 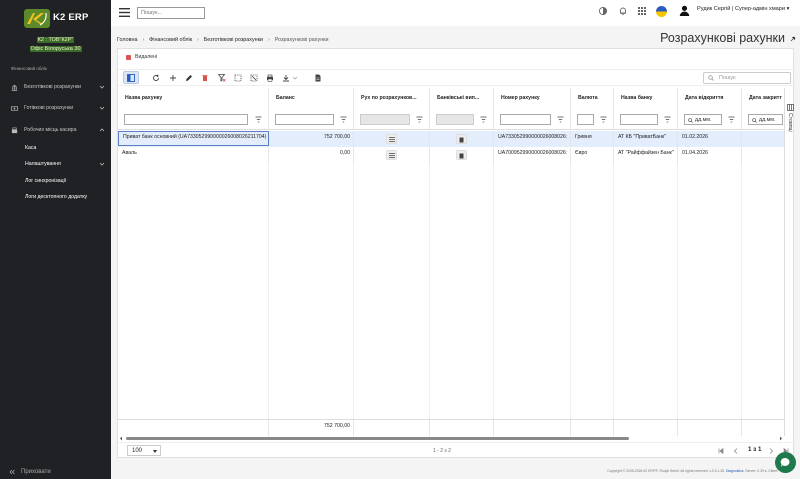 I want to click on breadcrumb-cashless: Безготівкові розрахунки, so click(x=233, y=40).